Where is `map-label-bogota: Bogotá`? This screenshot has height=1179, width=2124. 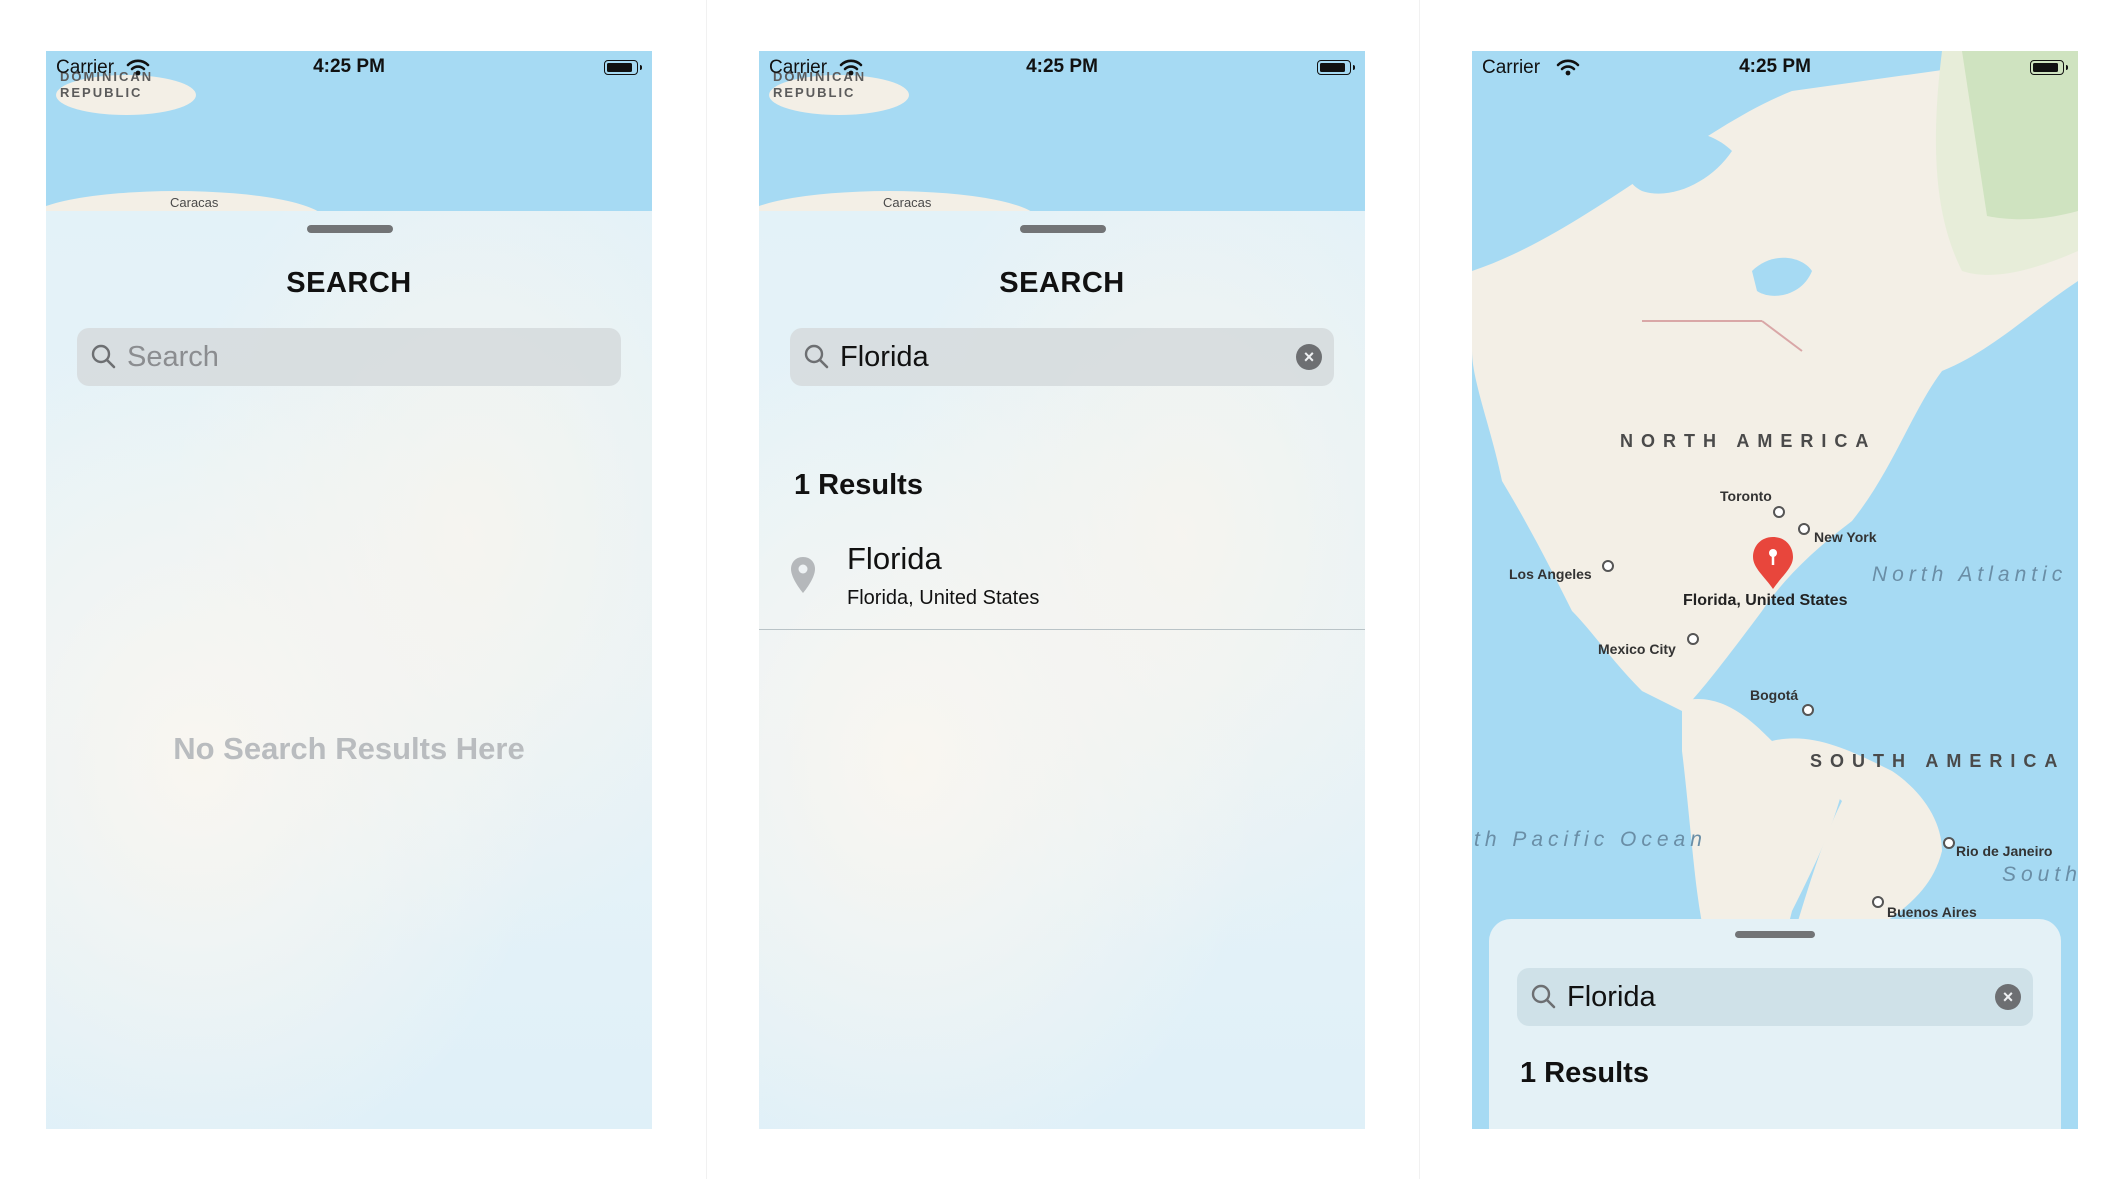 map-label-bogota: Bogotá is located at coordinates (1774, 695).